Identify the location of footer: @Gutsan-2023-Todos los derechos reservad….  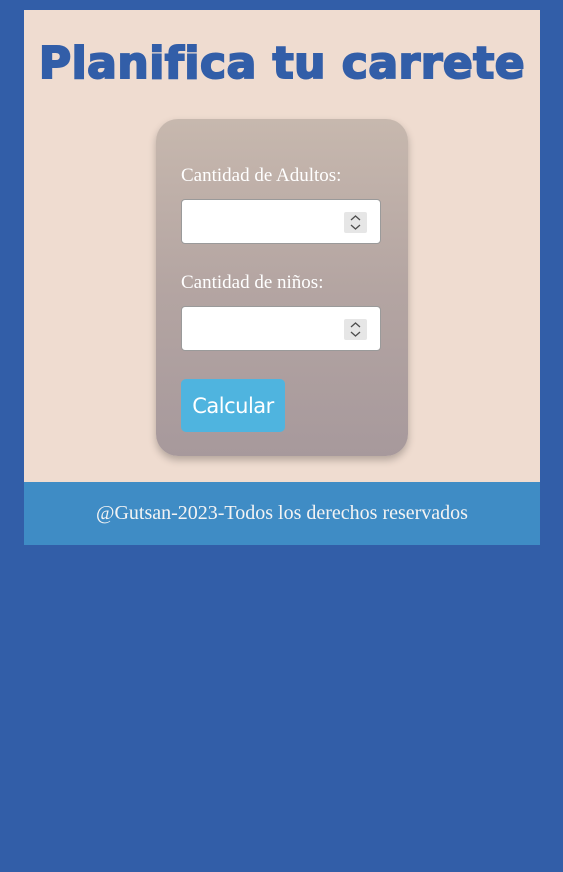
(282, 513).